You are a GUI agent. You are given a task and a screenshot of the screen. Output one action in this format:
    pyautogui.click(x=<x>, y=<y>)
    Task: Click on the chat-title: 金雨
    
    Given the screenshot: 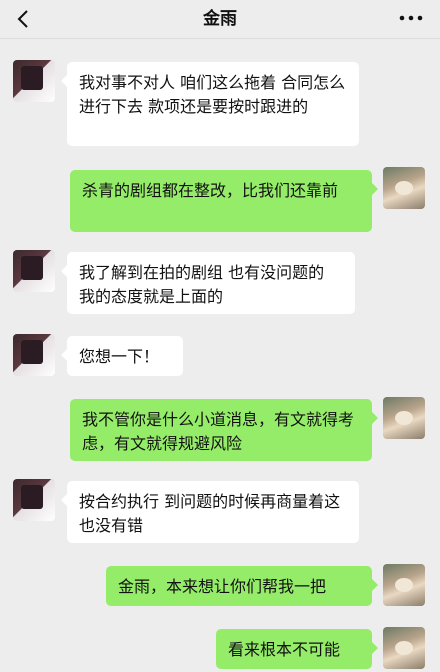 What is the action you would take?
    pyautogui.click(x=220, y=19)
    